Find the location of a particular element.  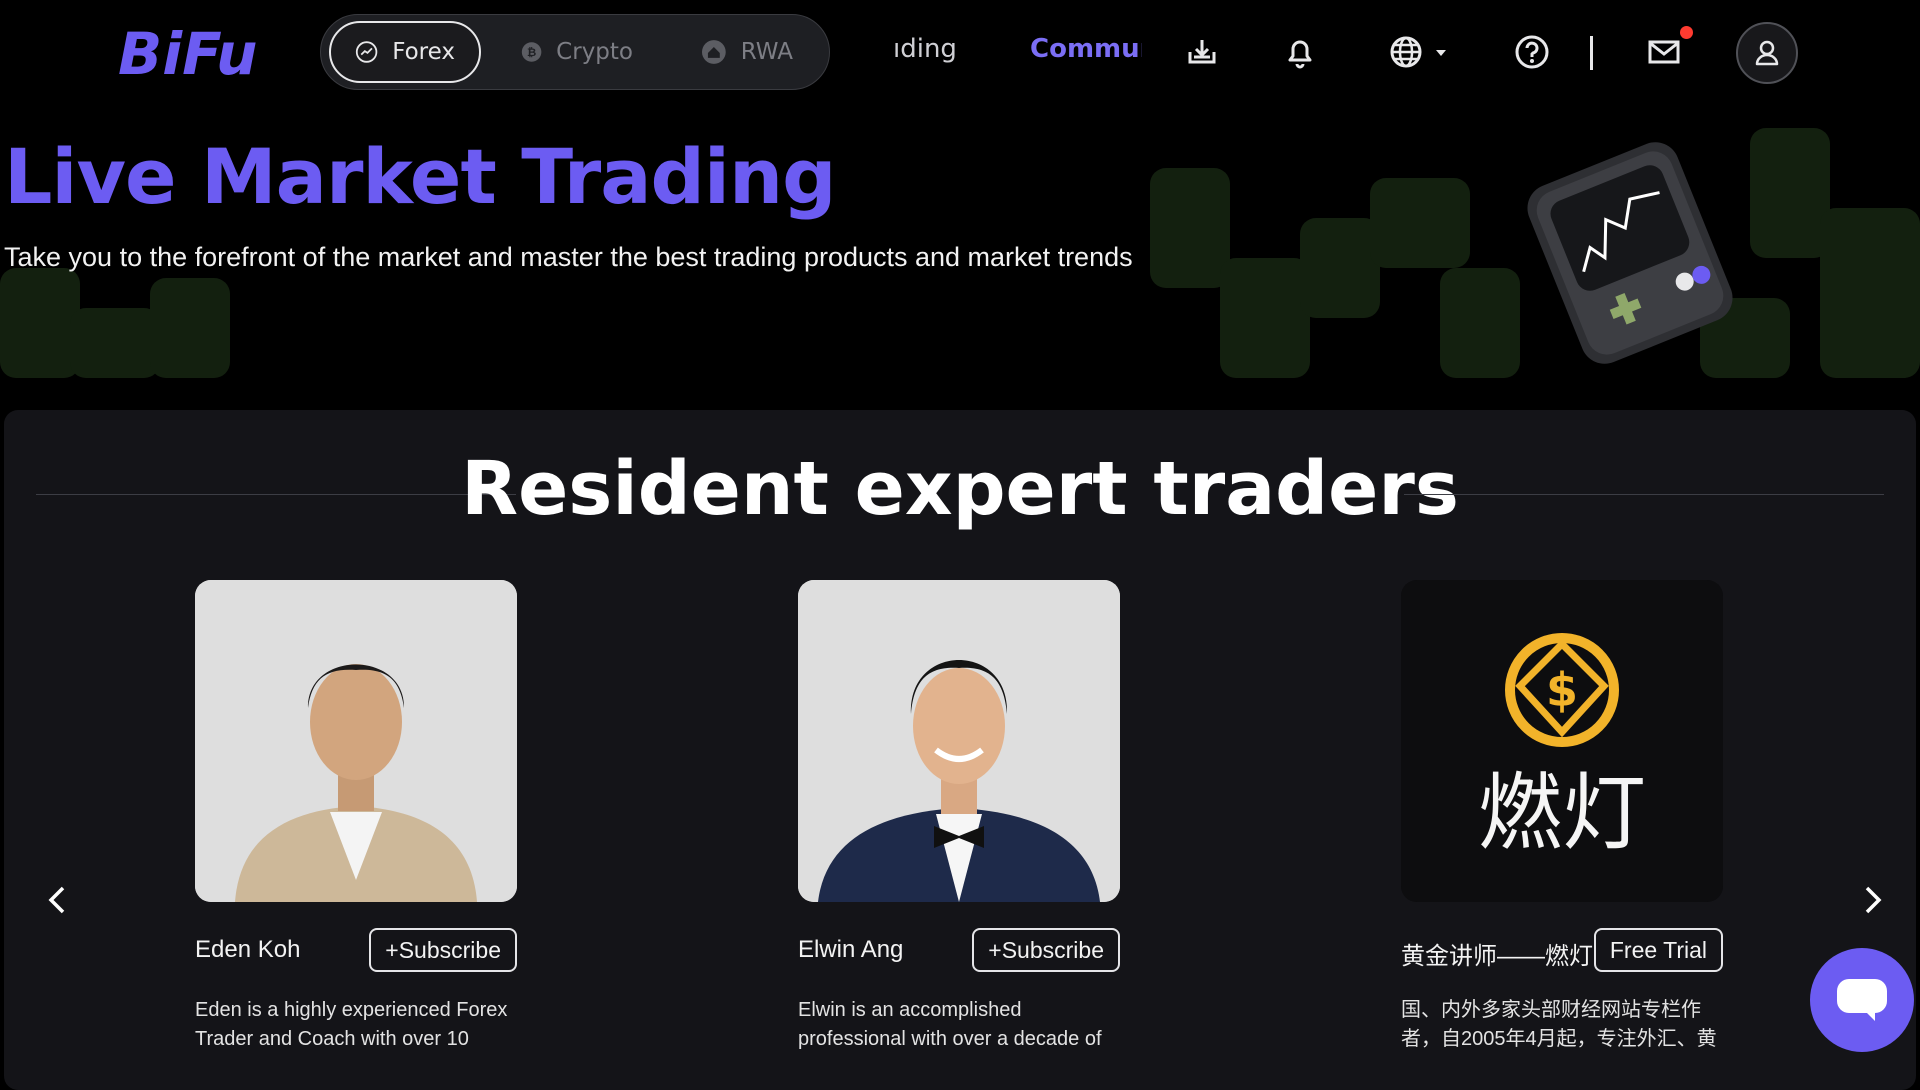

help-icon is located at coordinates (1532, 52).